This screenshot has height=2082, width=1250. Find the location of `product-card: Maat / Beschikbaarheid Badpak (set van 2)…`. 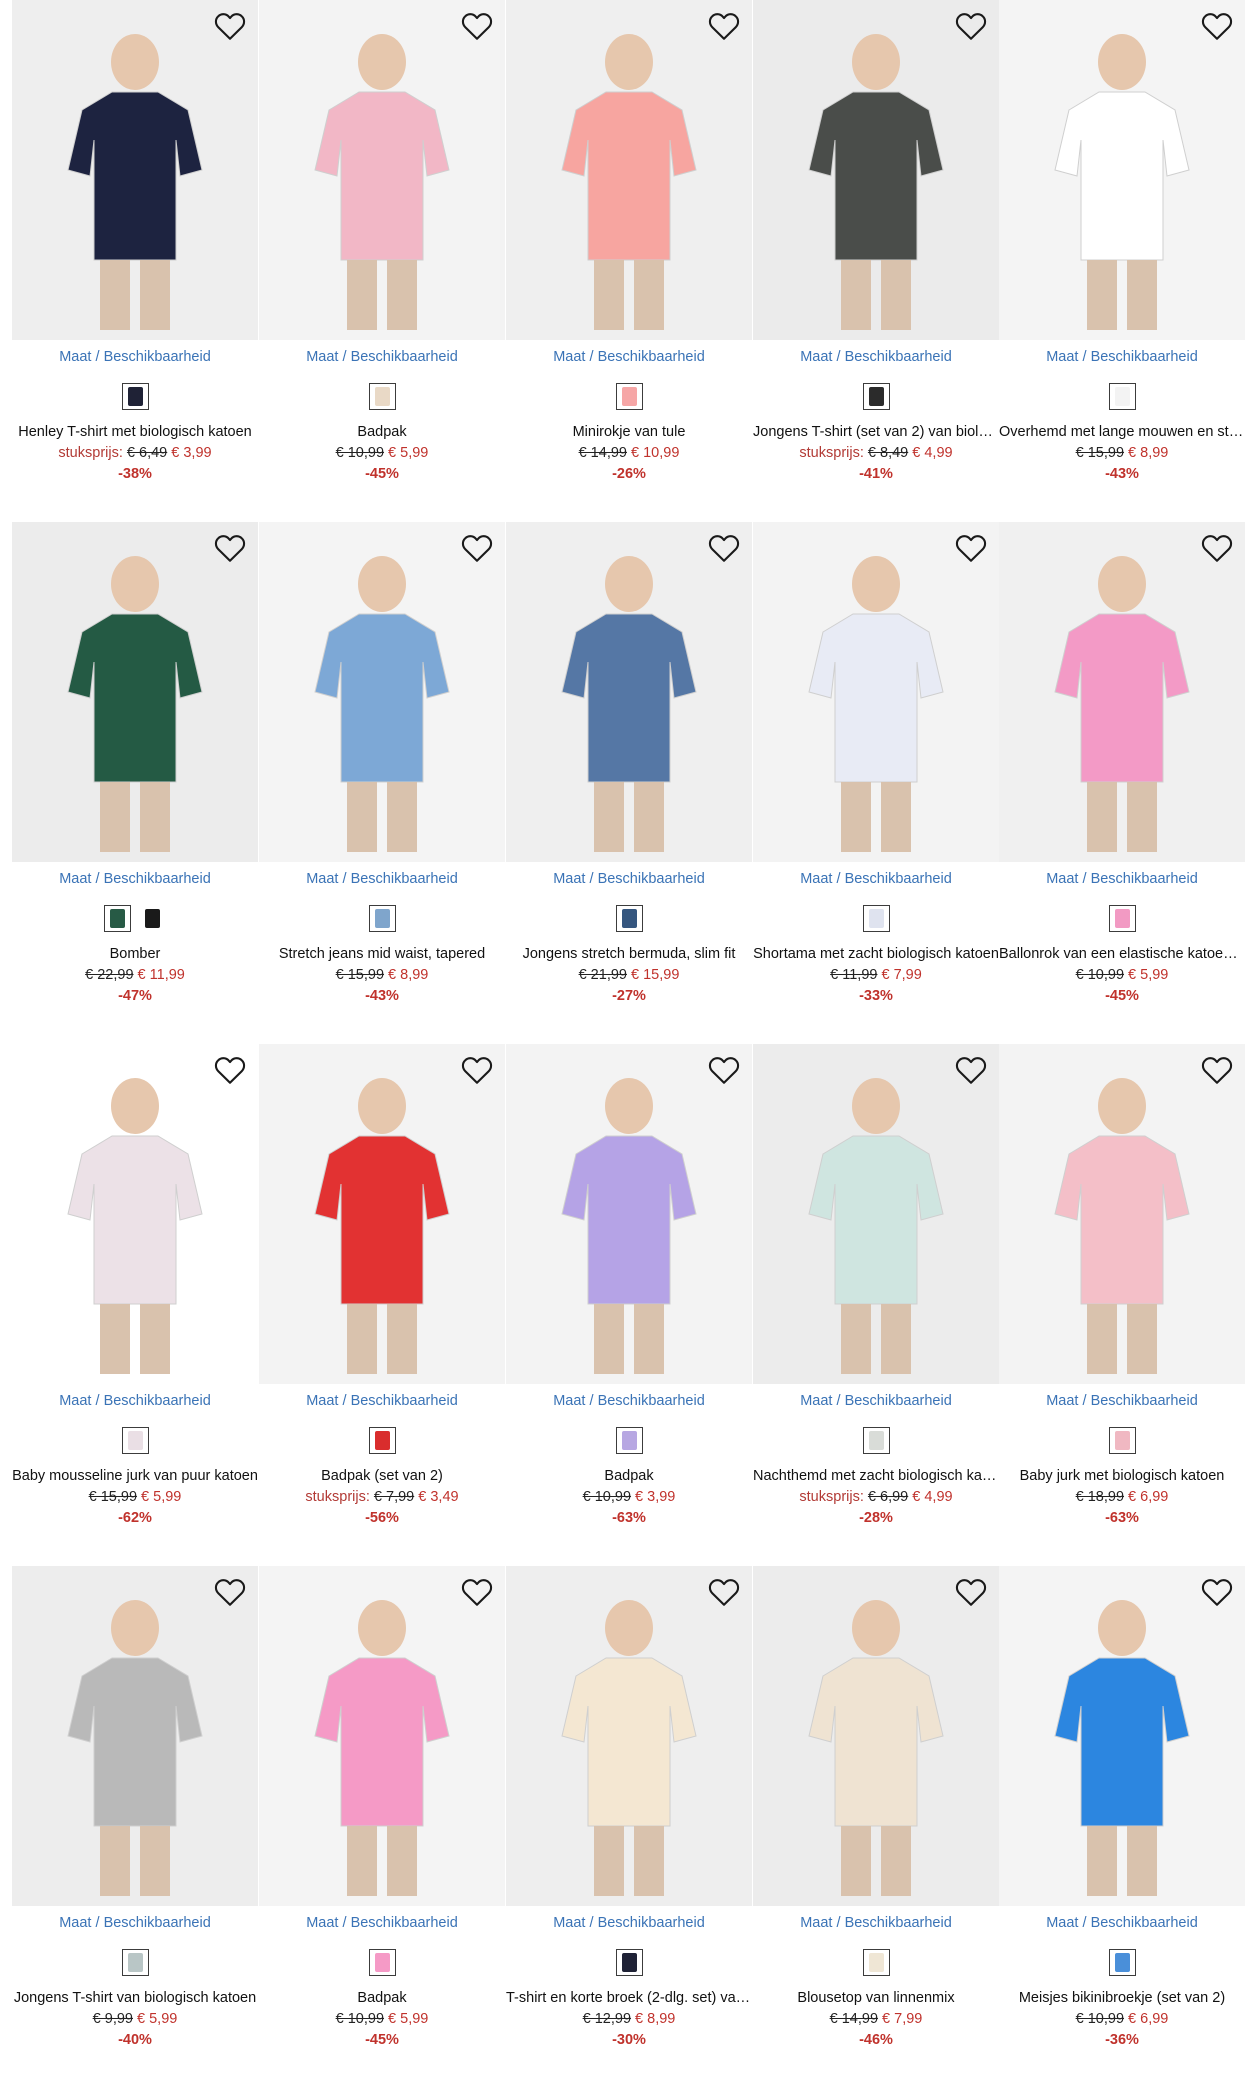

product-card: Maat / Beschikbaarheid Badpak (set van 2)… is located at coordinates (382, 1294).